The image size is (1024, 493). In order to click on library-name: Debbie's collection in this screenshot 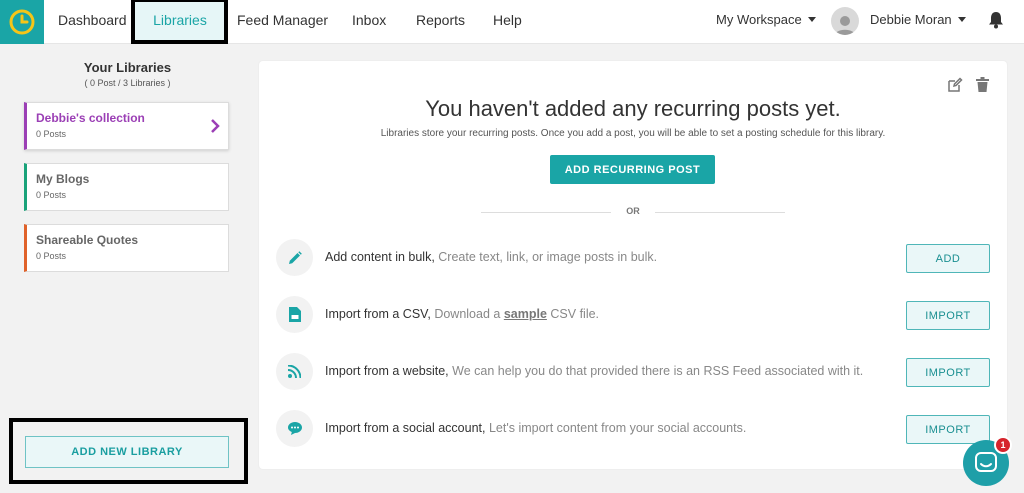, I will do `click(90, 118)`.